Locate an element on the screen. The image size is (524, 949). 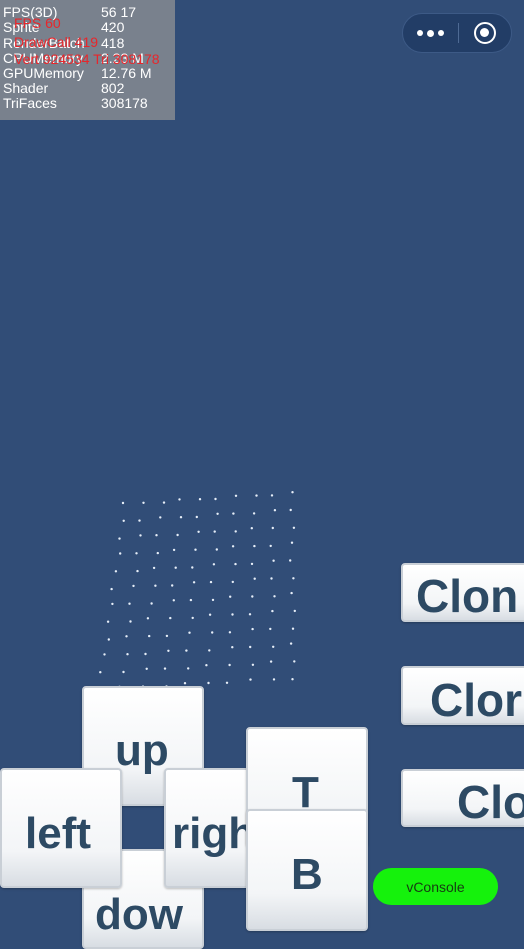
clone-button-3: Clo is located at coordinates (462, 798).